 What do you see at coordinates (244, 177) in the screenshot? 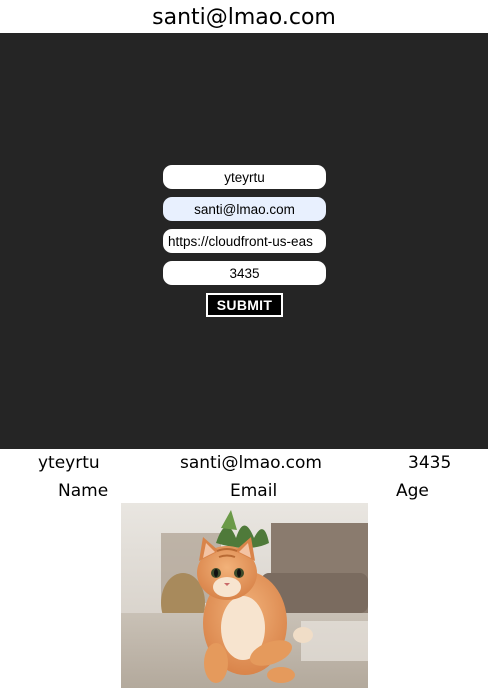
I see `name-input` at bounding box center [244, 177].